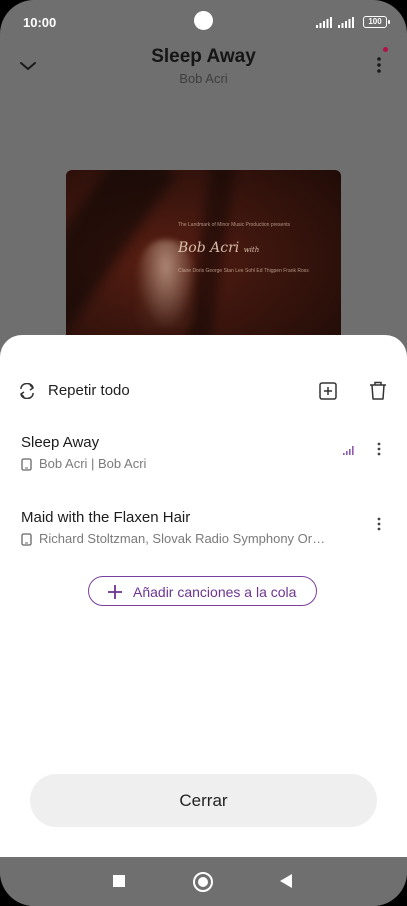 The height and width of the screenshot is (906, 407). What do you see at coordinates (385, 49) in the screenshot?
I see `notification-dot` at bounding box center [385, 49].